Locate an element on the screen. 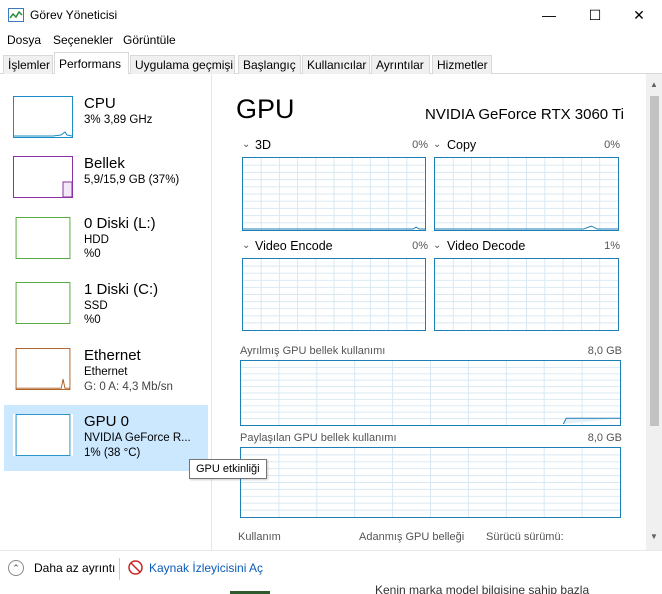 Image resolution: width=662 pixels, height=594 pixels. engine-label-copy: Copy is located at coordinates (461, 145).